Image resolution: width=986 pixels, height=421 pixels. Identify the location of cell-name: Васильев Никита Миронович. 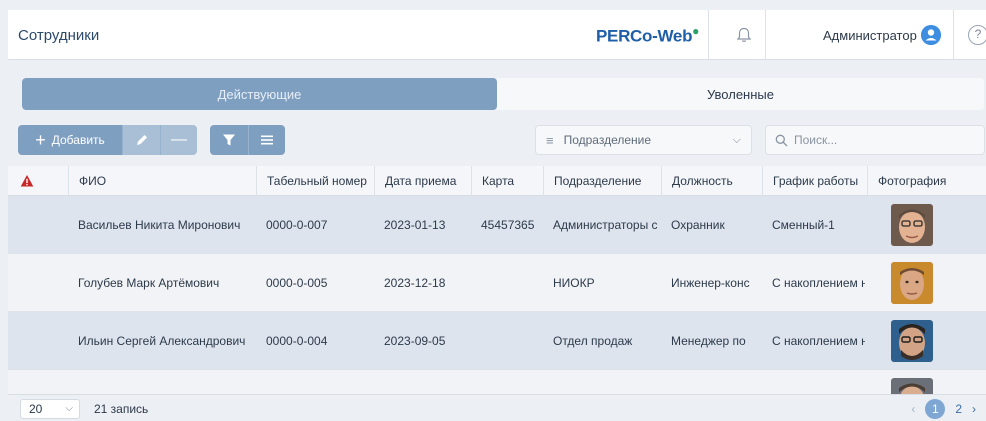
(159, 225).